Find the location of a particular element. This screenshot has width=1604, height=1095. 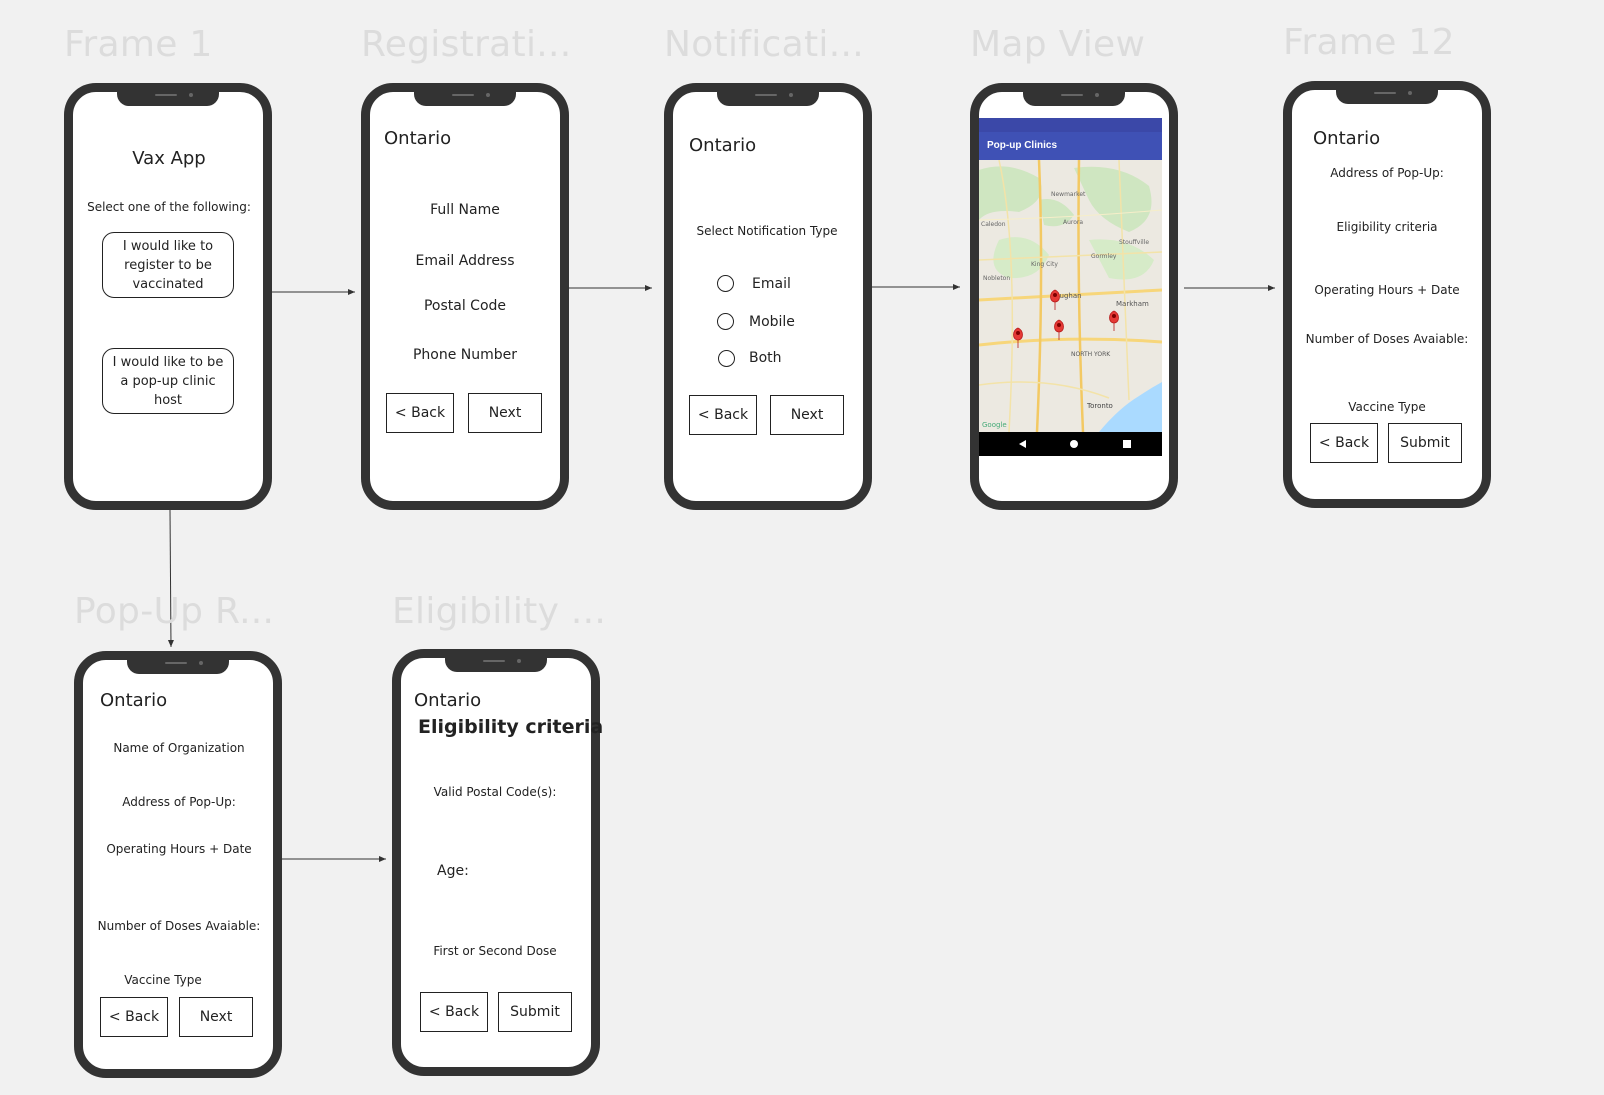

email-option-label: Email is located at coordinates (771, 284).